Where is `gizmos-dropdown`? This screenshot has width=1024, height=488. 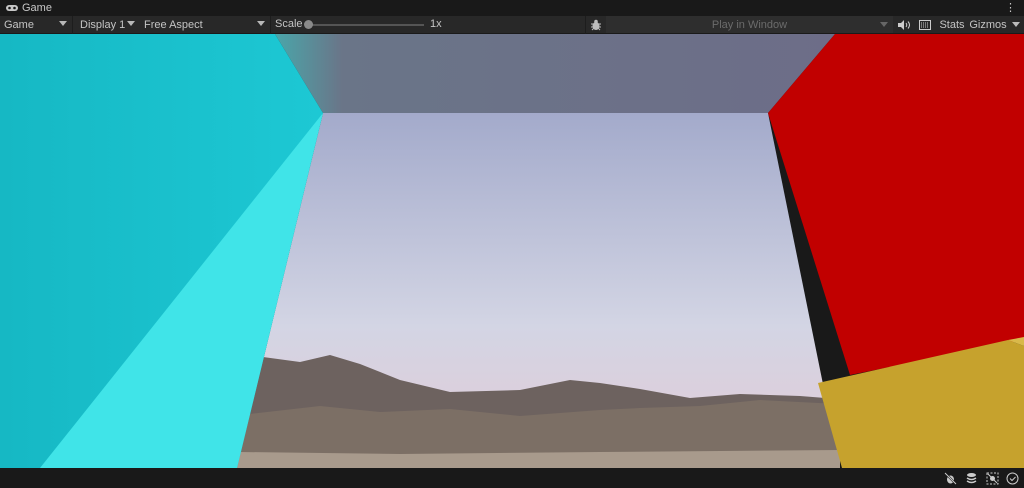 gizmos-dropdown is located at coordinates (1016, 24).